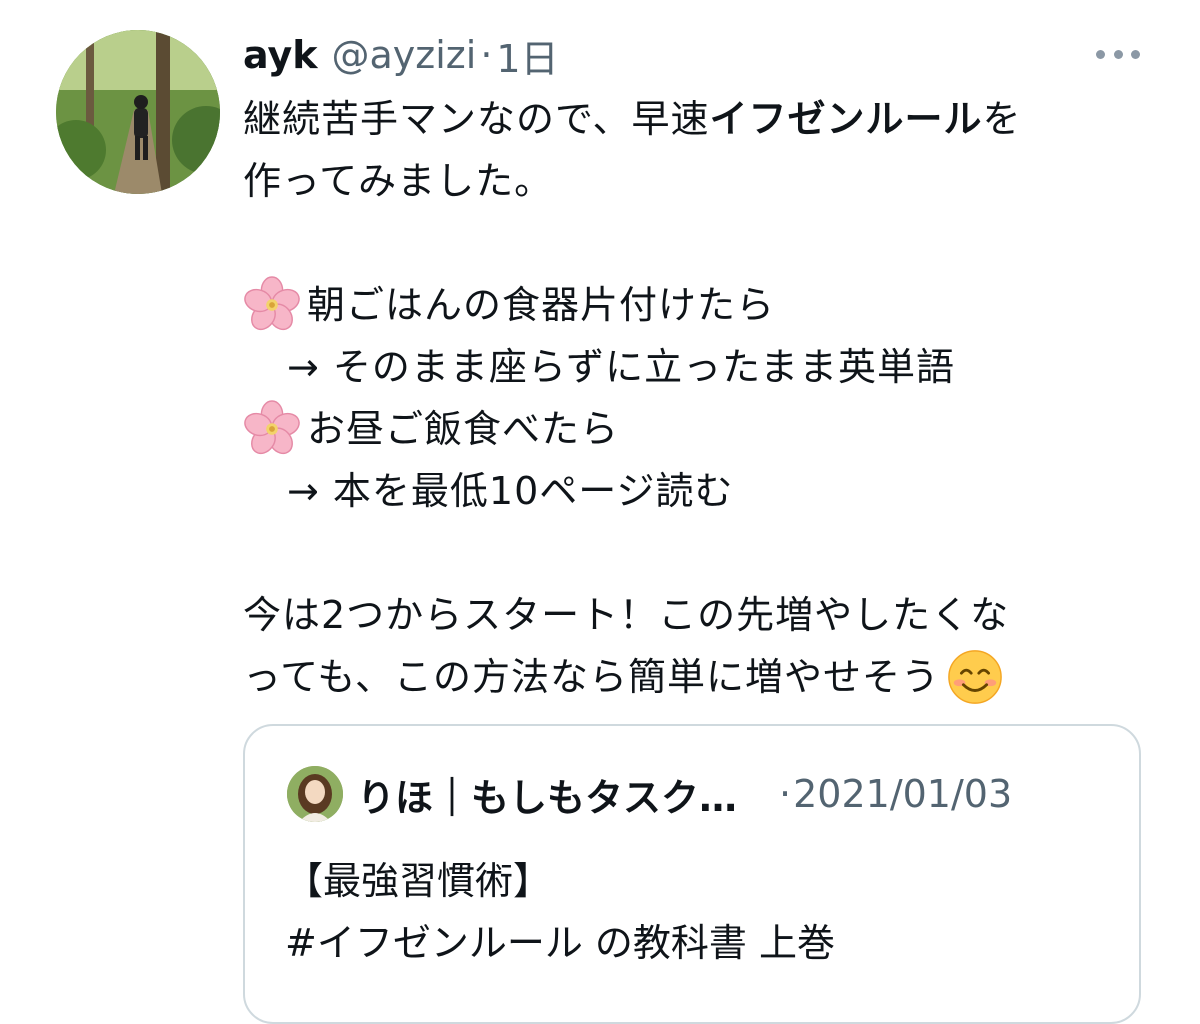 This screenshot has width=1200, height=1024. I want to click on tweet-line: 作ってみました。, so click(398, 181).